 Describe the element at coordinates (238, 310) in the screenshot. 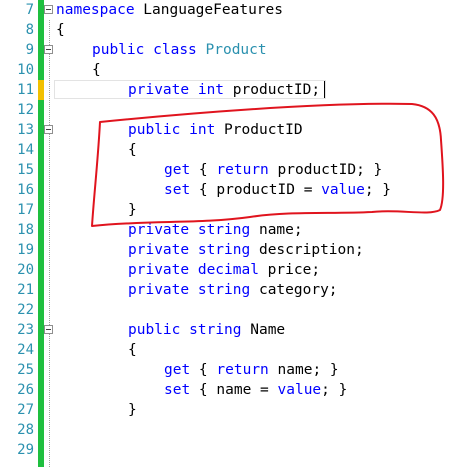

I see `code-line: 22` at that location.